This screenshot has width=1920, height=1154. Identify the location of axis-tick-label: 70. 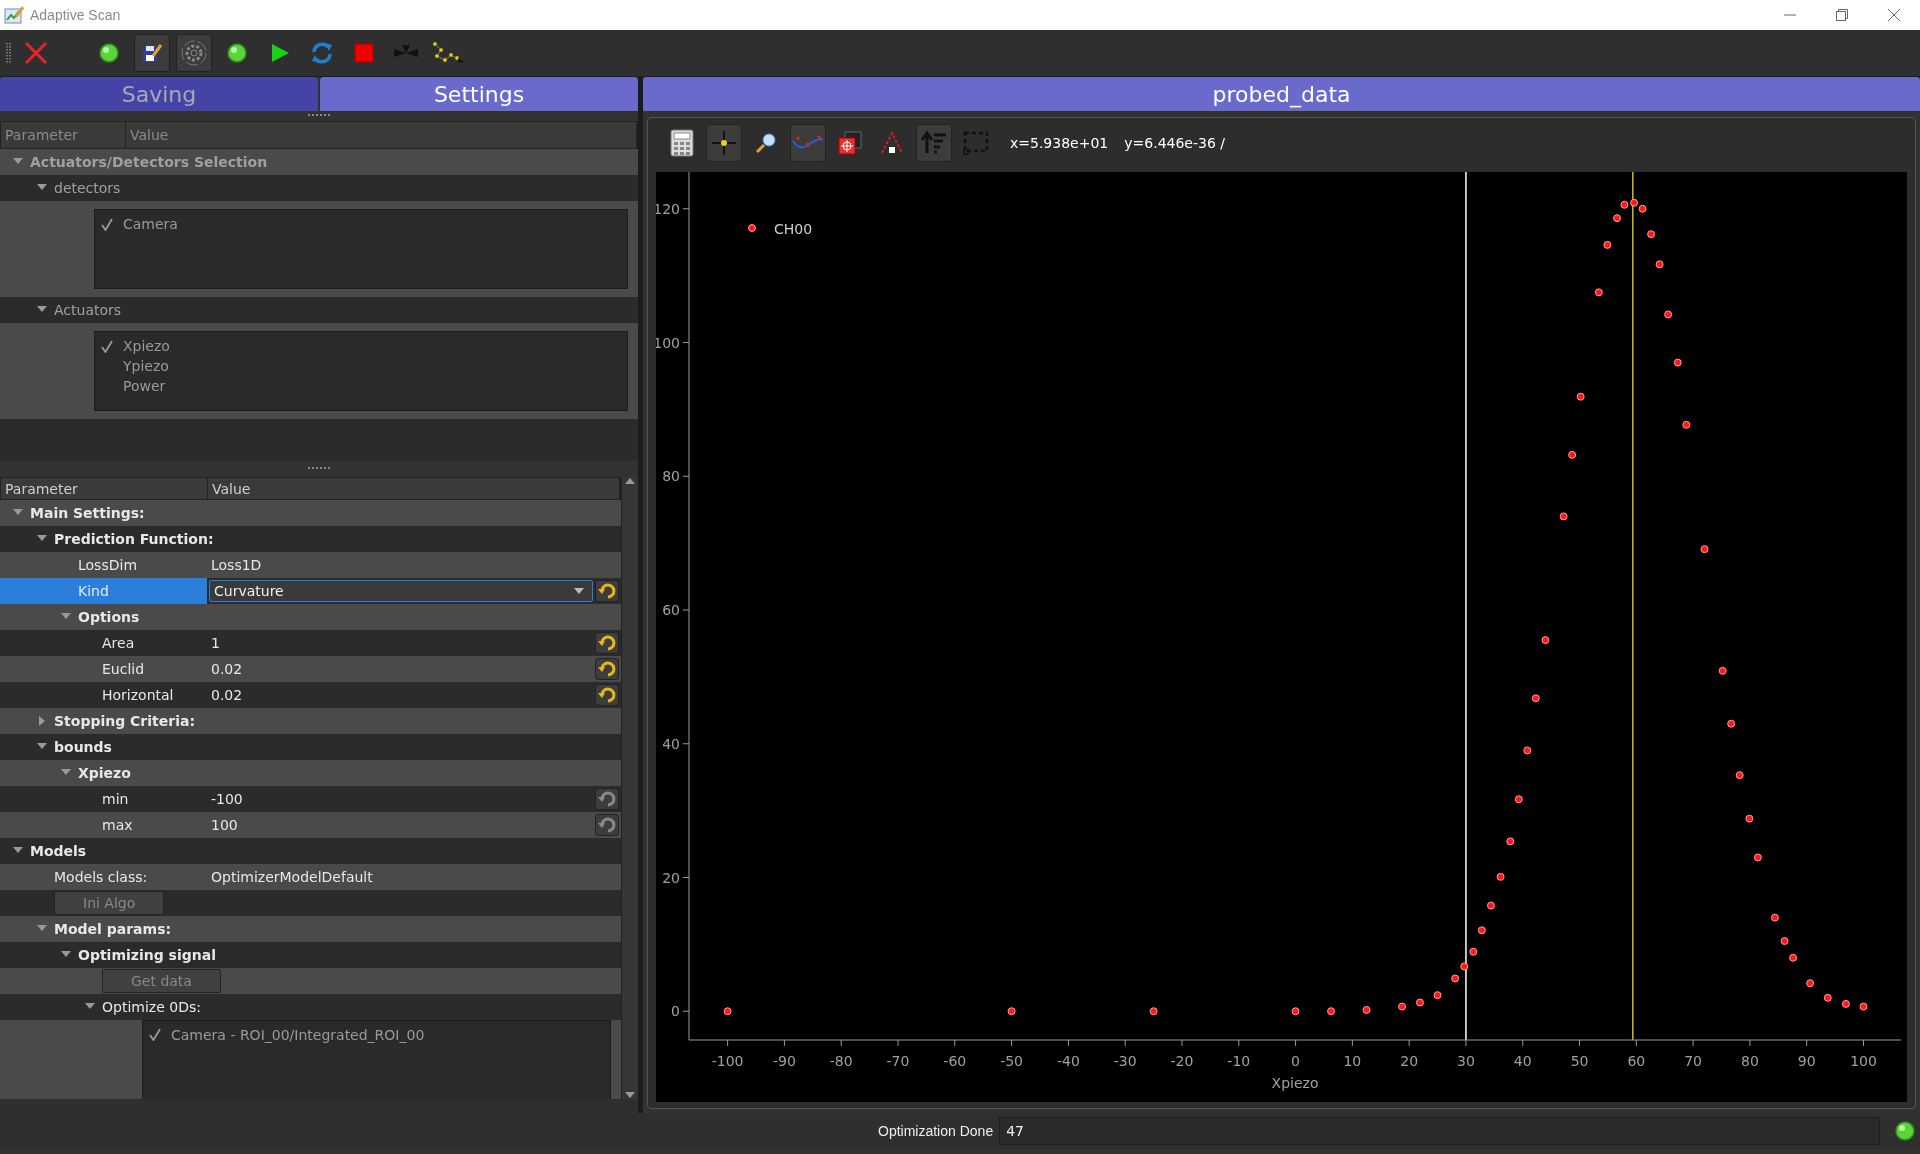
(1693, 1061).